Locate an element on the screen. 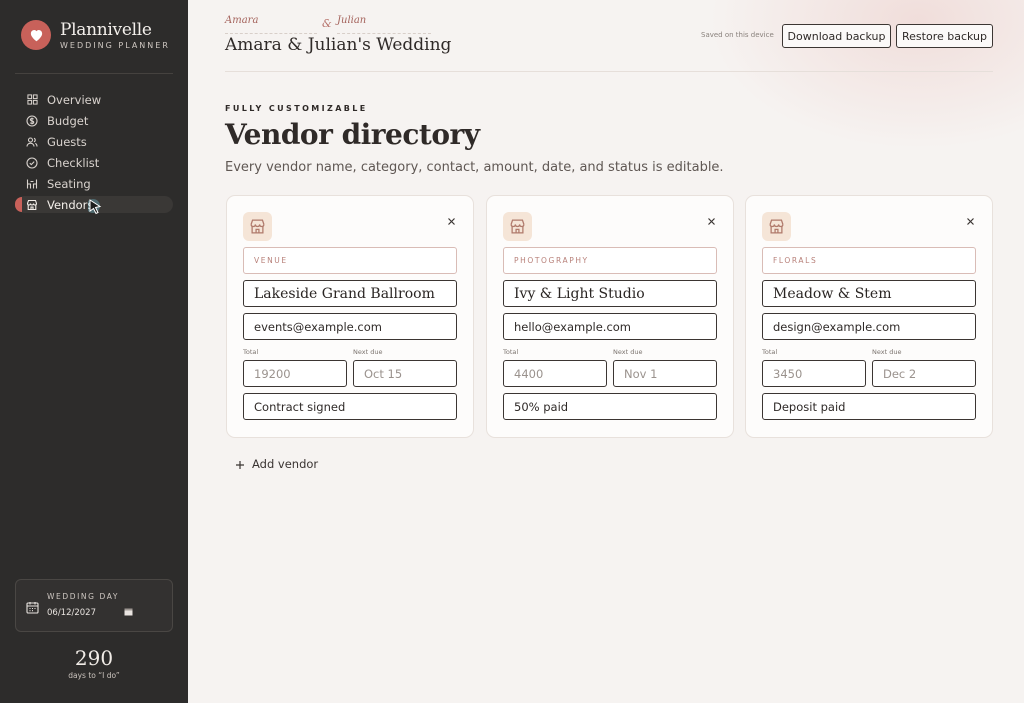  brand: Plannivelle WEDDING PLANNER is located at coordinates (95, 35).